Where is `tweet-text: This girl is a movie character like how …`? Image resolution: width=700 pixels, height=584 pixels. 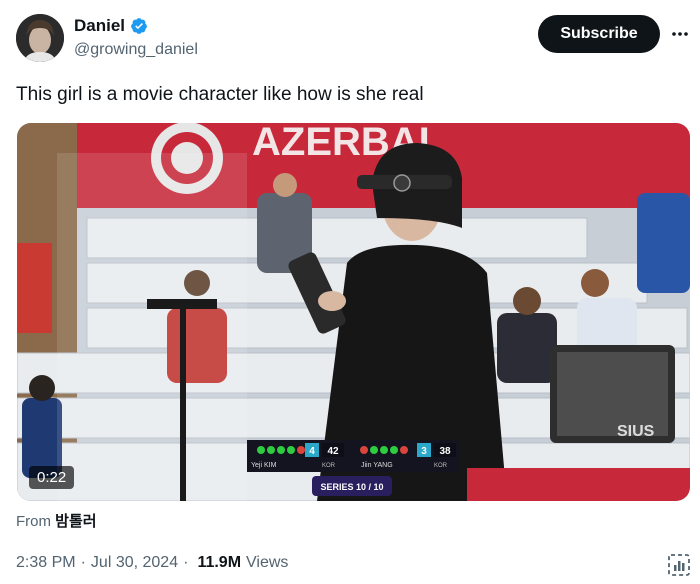
tweet-text: This girl is a movie character like how … is located at coordinates (220, 94).